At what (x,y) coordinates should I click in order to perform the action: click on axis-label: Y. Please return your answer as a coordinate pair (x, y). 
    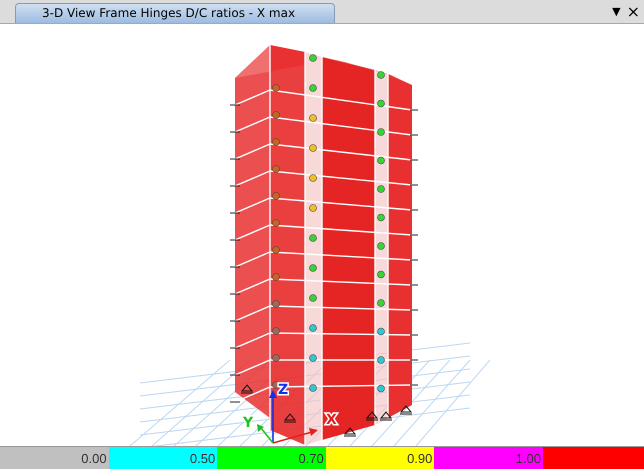
    Looking at the image, I should click on (248, 423).